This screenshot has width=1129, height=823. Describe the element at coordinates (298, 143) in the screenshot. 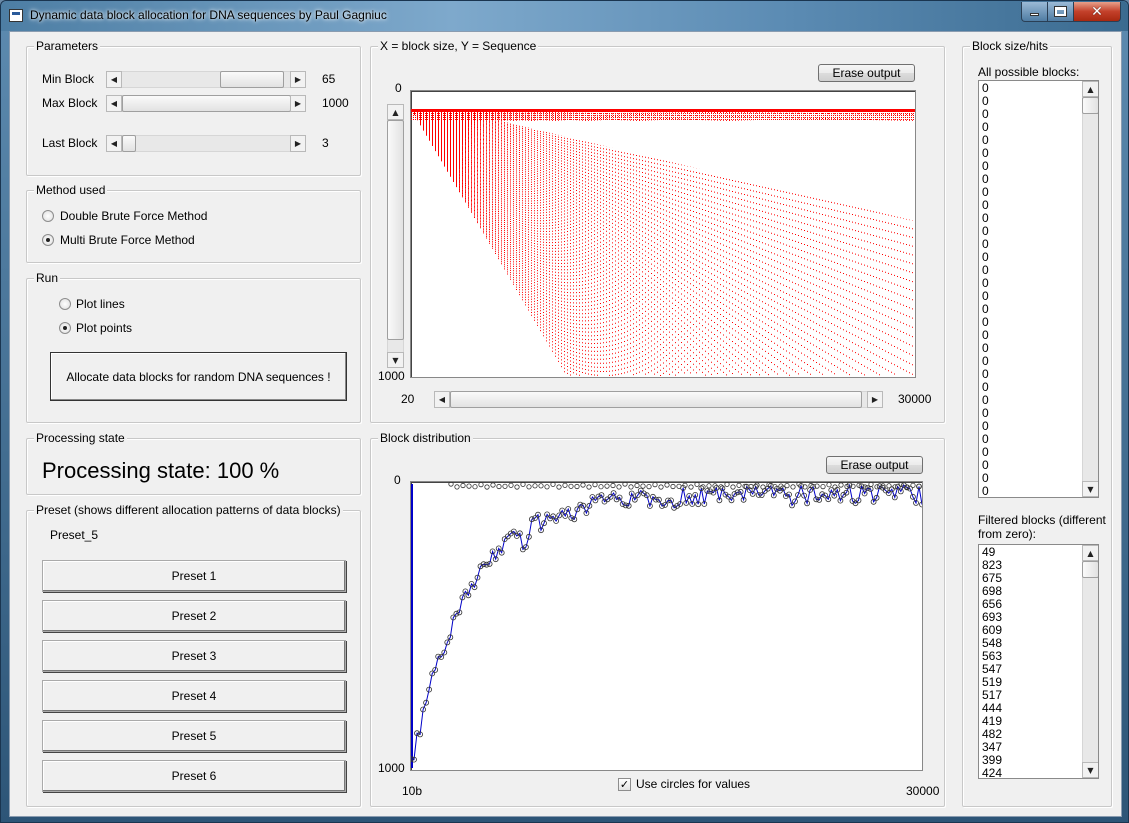

I see `last-block-right-arrow-icon: ▶` at that location.